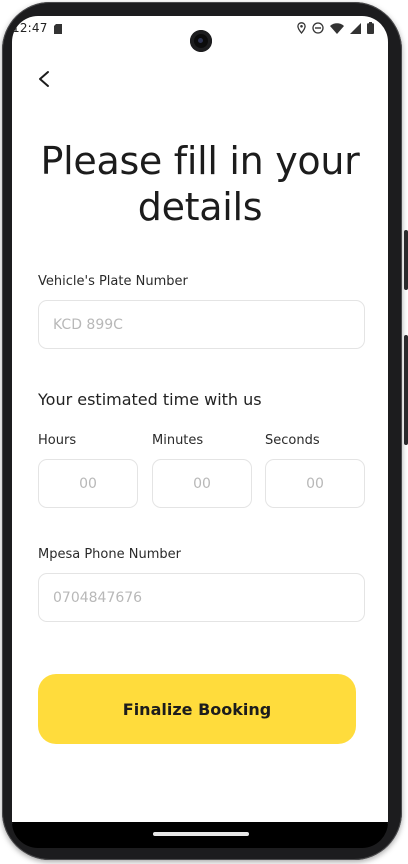 This screenshot has width=408, height=864. I want to click on navigation-bar, so click(200, 835).